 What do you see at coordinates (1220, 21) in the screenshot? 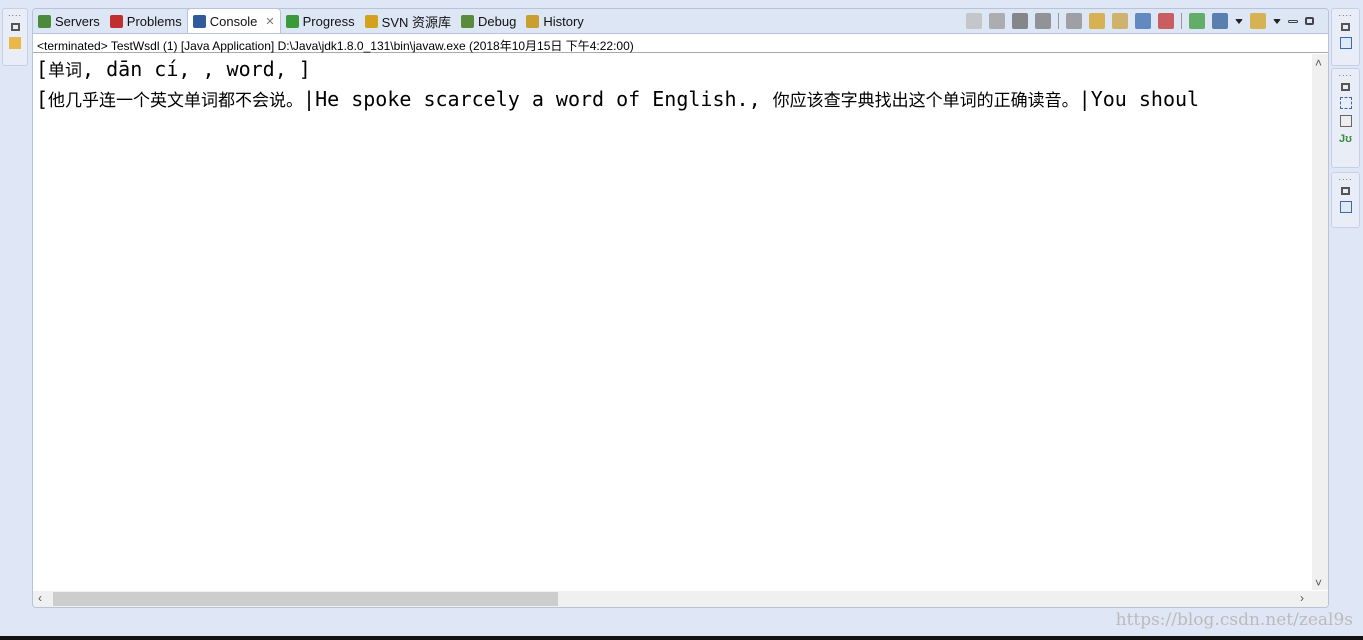
I see `display-console-icon` at bounding box center [1220, 21].